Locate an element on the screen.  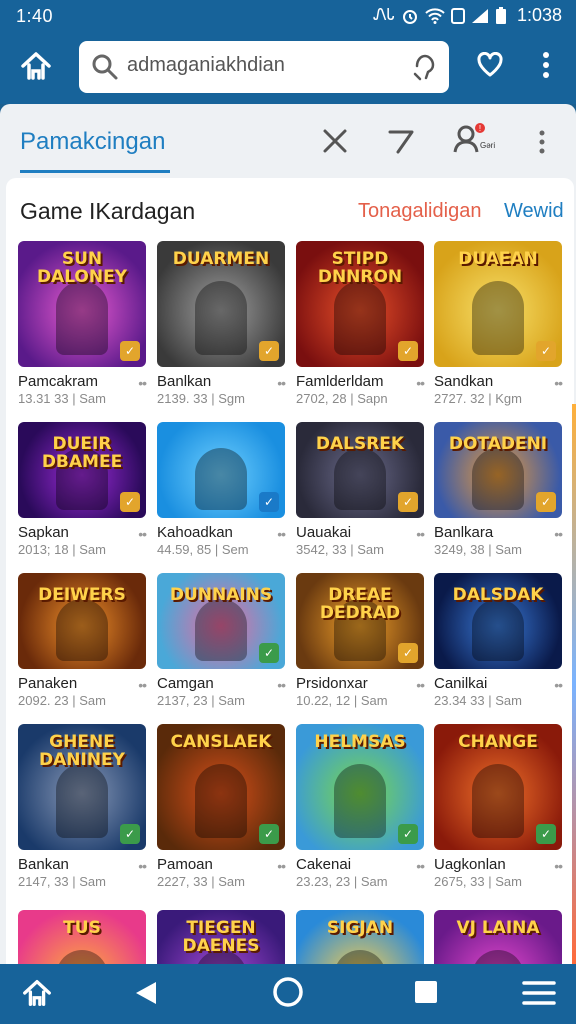
game-tile: TUS is located at coordinates (82, 937).